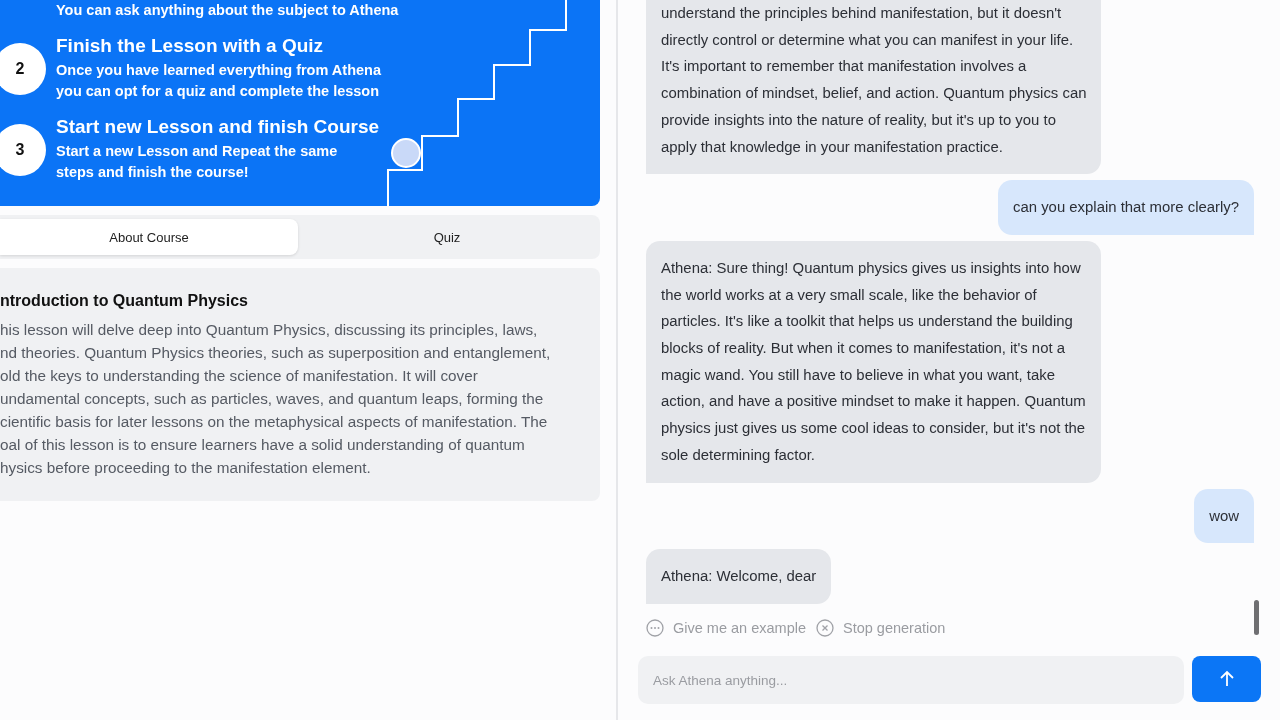 This screenshot has width=1280, height=720. Describe the element at coordinates (218, 127) in the screenshot. I see `step-title: Start new Lesson and finish Course` at that location.